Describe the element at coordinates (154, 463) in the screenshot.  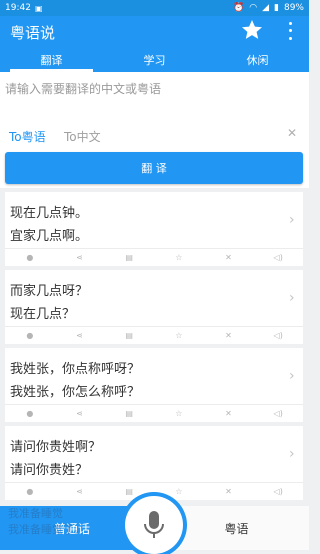
I see `phrase-card: 请问你贵姓啊？ 请问你贵姓？ › ● ⋖ ▤ ☆ ✕ ◁)` at that location.